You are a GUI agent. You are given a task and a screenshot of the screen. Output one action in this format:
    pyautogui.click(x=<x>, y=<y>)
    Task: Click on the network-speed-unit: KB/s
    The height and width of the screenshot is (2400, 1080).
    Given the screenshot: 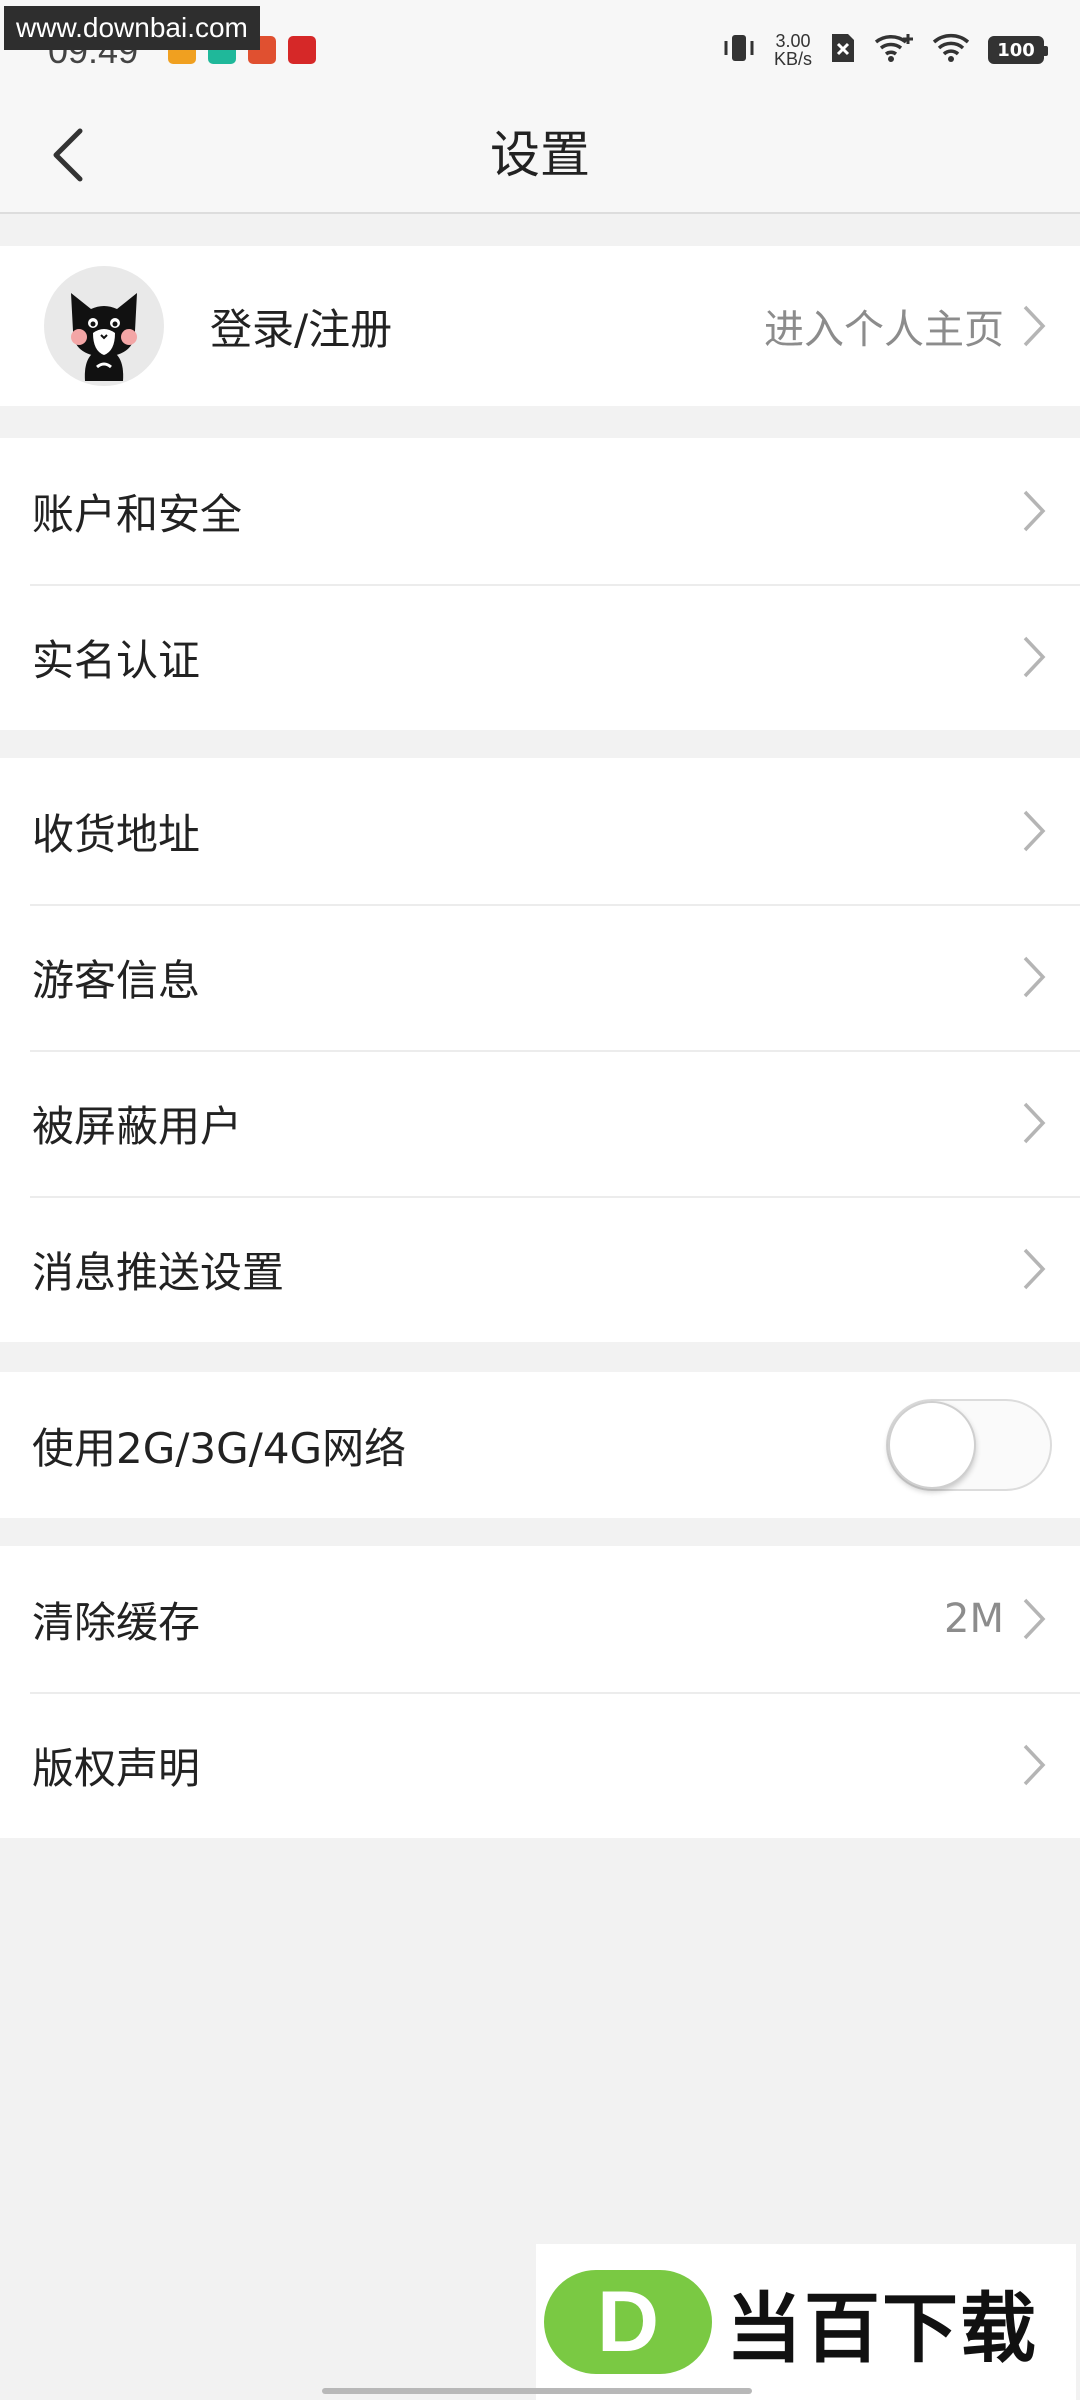 What is the action you would take?
    pyautogui.click(x=792, y=59)
    